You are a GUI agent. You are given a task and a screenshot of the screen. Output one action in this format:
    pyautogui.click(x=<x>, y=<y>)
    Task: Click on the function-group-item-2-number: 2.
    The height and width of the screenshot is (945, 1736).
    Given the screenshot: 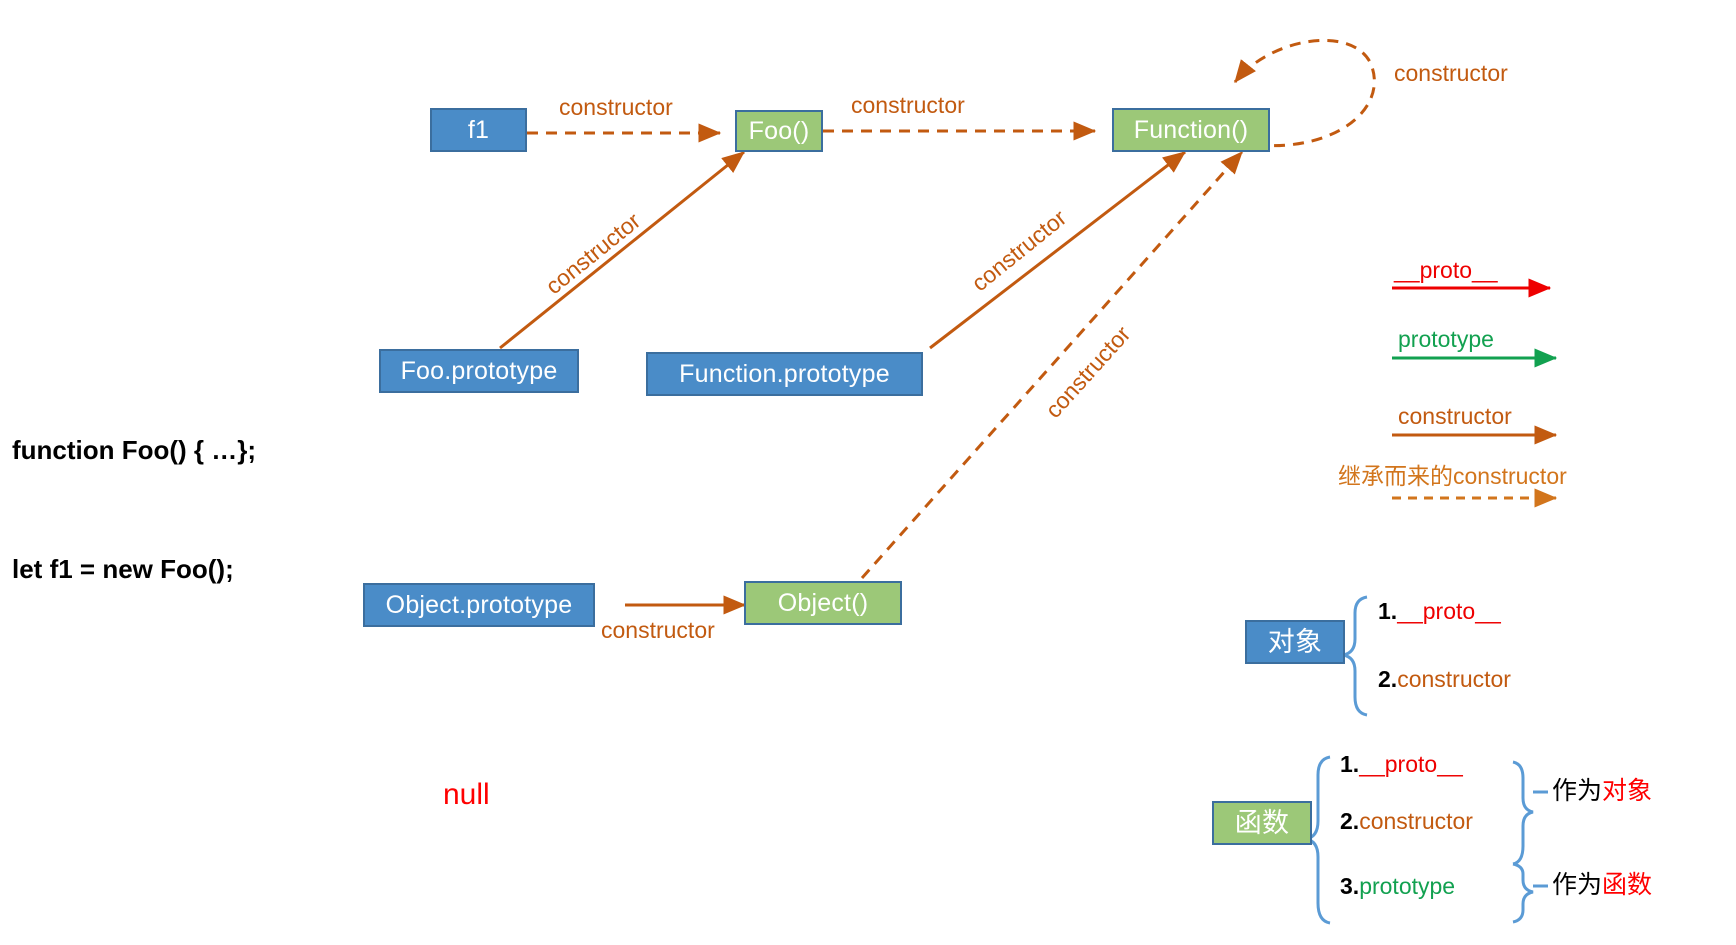 What is the action you would take?
    pyautogui.click(x=1350, y=821)
    